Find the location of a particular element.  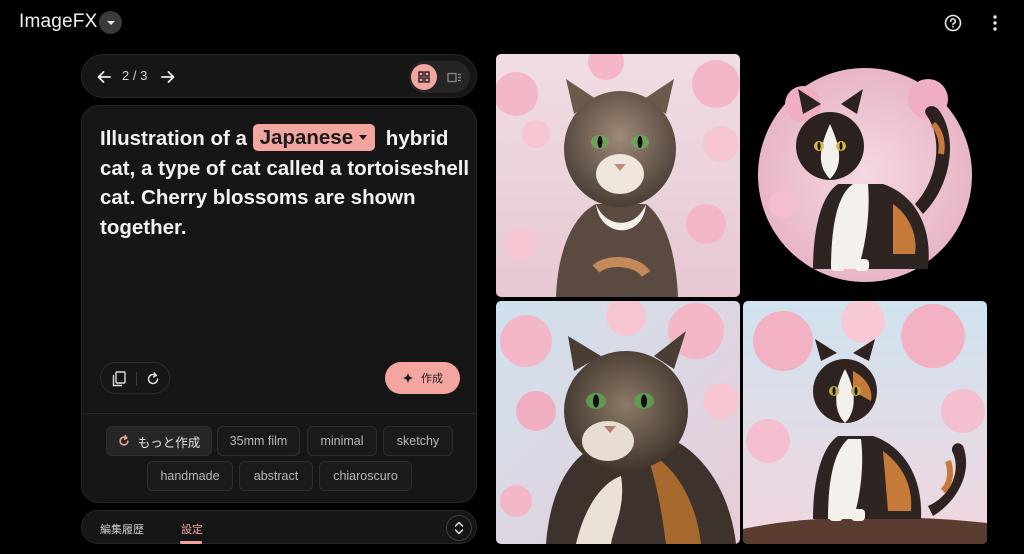

active-tab-indicator is located at coordinates (191, 542).